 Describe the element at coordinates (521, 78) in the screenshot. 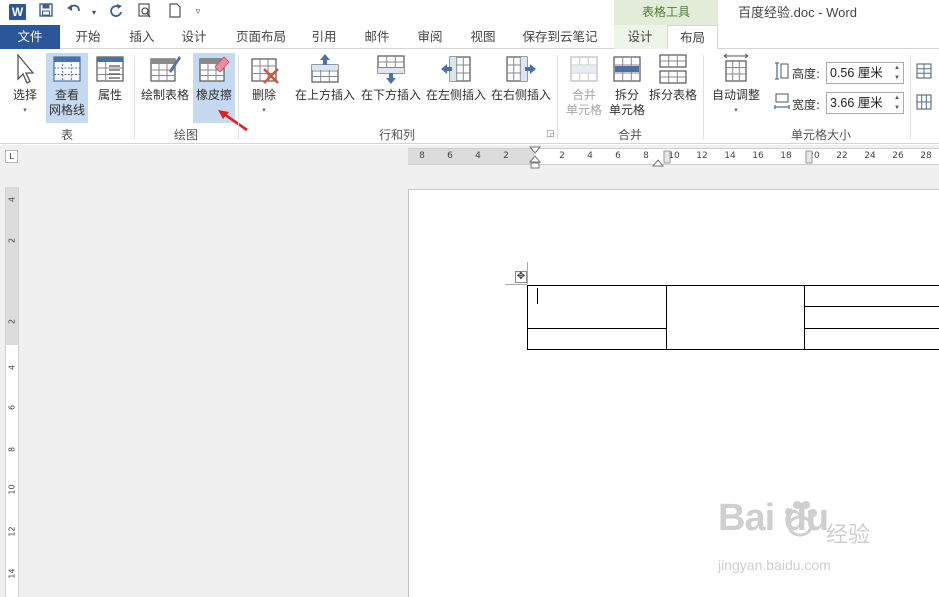

I see `insert-right-button: 在右侧插入` at that location.